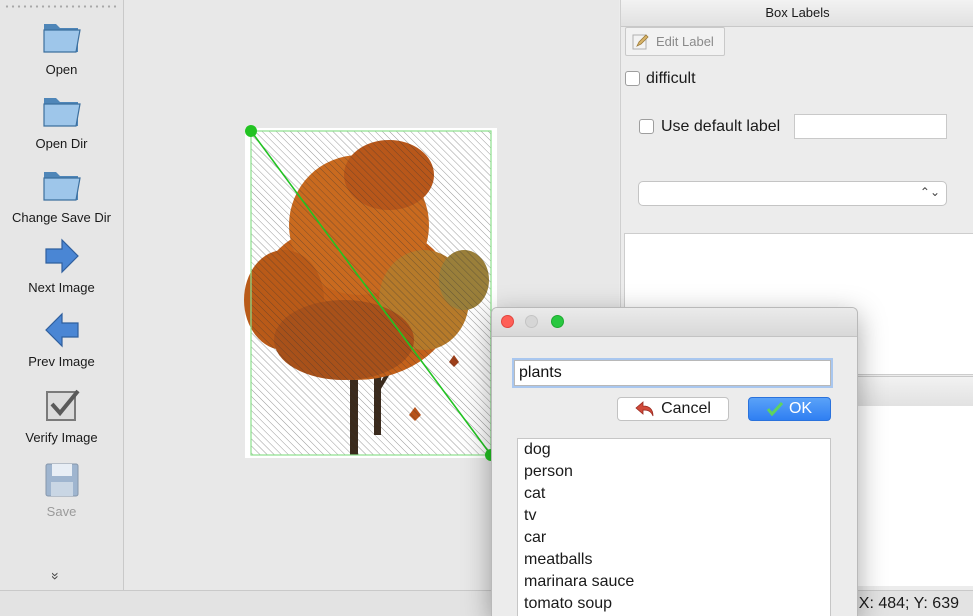 This screenshot has height=616, width=973. Describe the element at coordinates (61, 69) in the screenshot. I see `open-label: Open` at that location.